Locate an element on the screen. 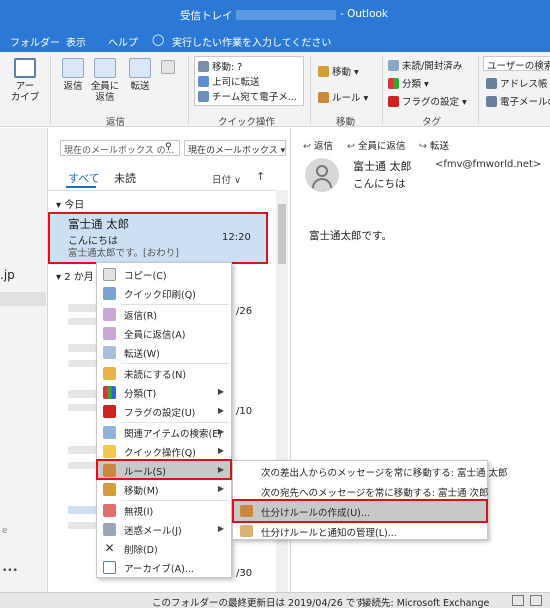 The width and height of the screenshot is (550, 608). menu-folder: フォルダー is located at coordinates (35, 41).